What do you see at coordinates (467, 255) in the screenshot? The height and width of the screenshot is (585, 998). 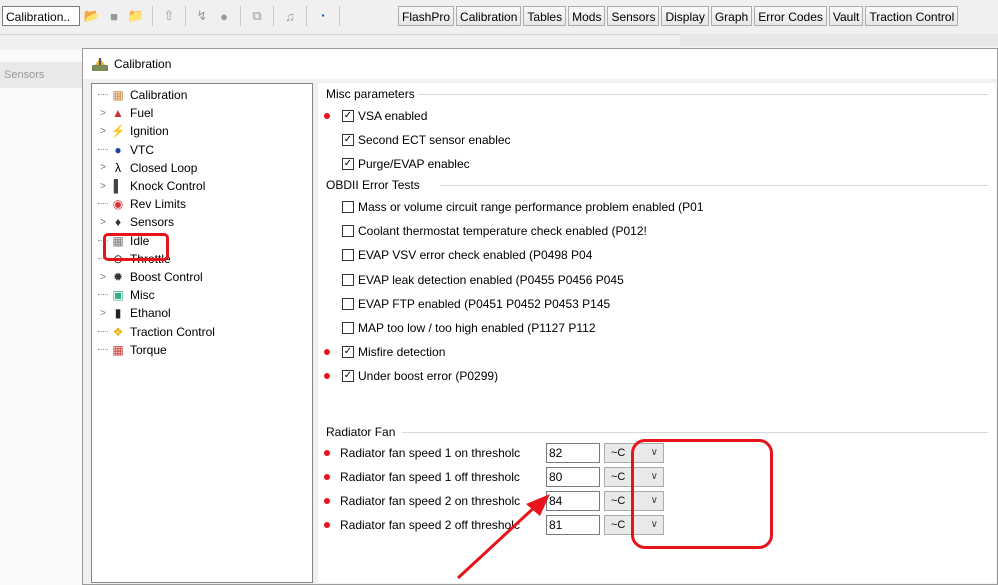 I see `checkbox-row: EVAP VSV error check enabled (P0498 P04` at bounding box center [467, 255].